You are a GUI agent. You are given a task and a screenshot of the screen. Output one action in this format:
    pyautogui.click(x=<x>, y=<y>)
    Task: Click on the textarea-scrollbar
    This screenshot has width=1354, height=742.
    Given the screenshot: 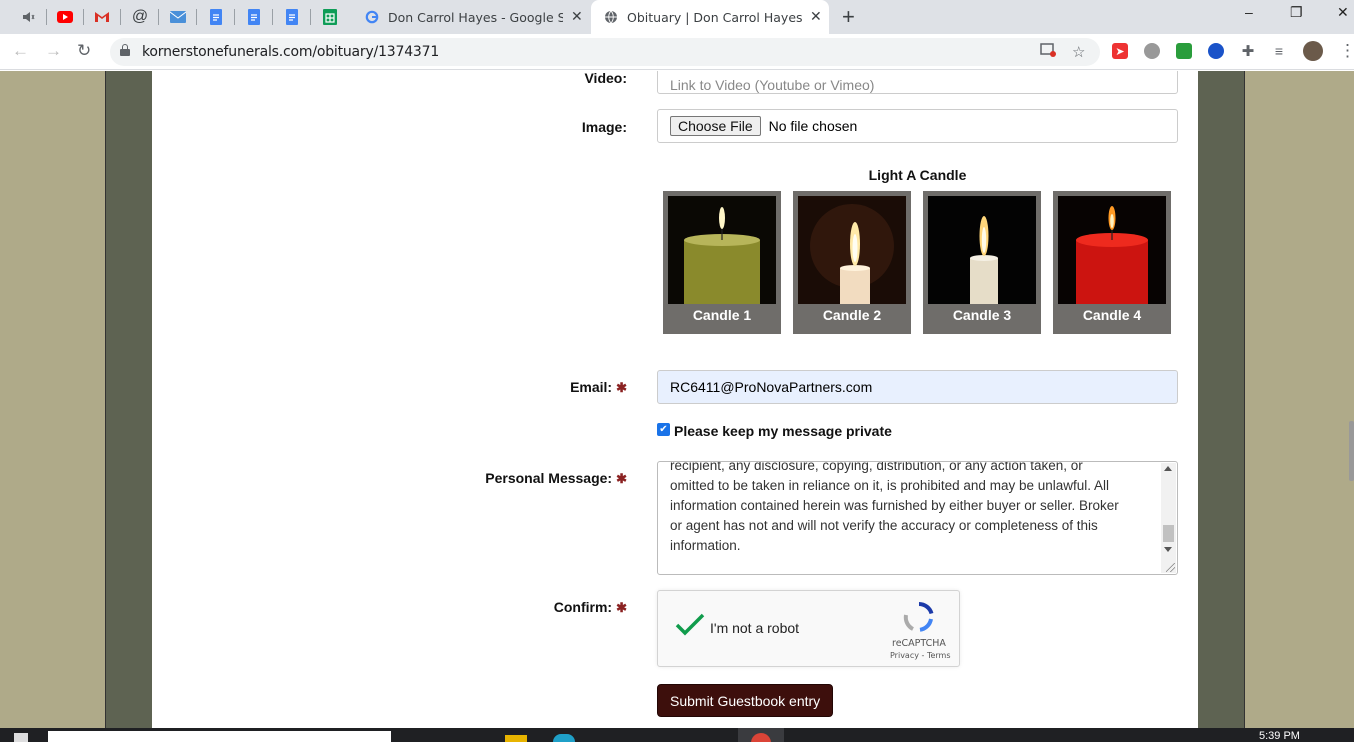 What is the action you would take?
    pyautogui.click(x=1168, y=518)
    